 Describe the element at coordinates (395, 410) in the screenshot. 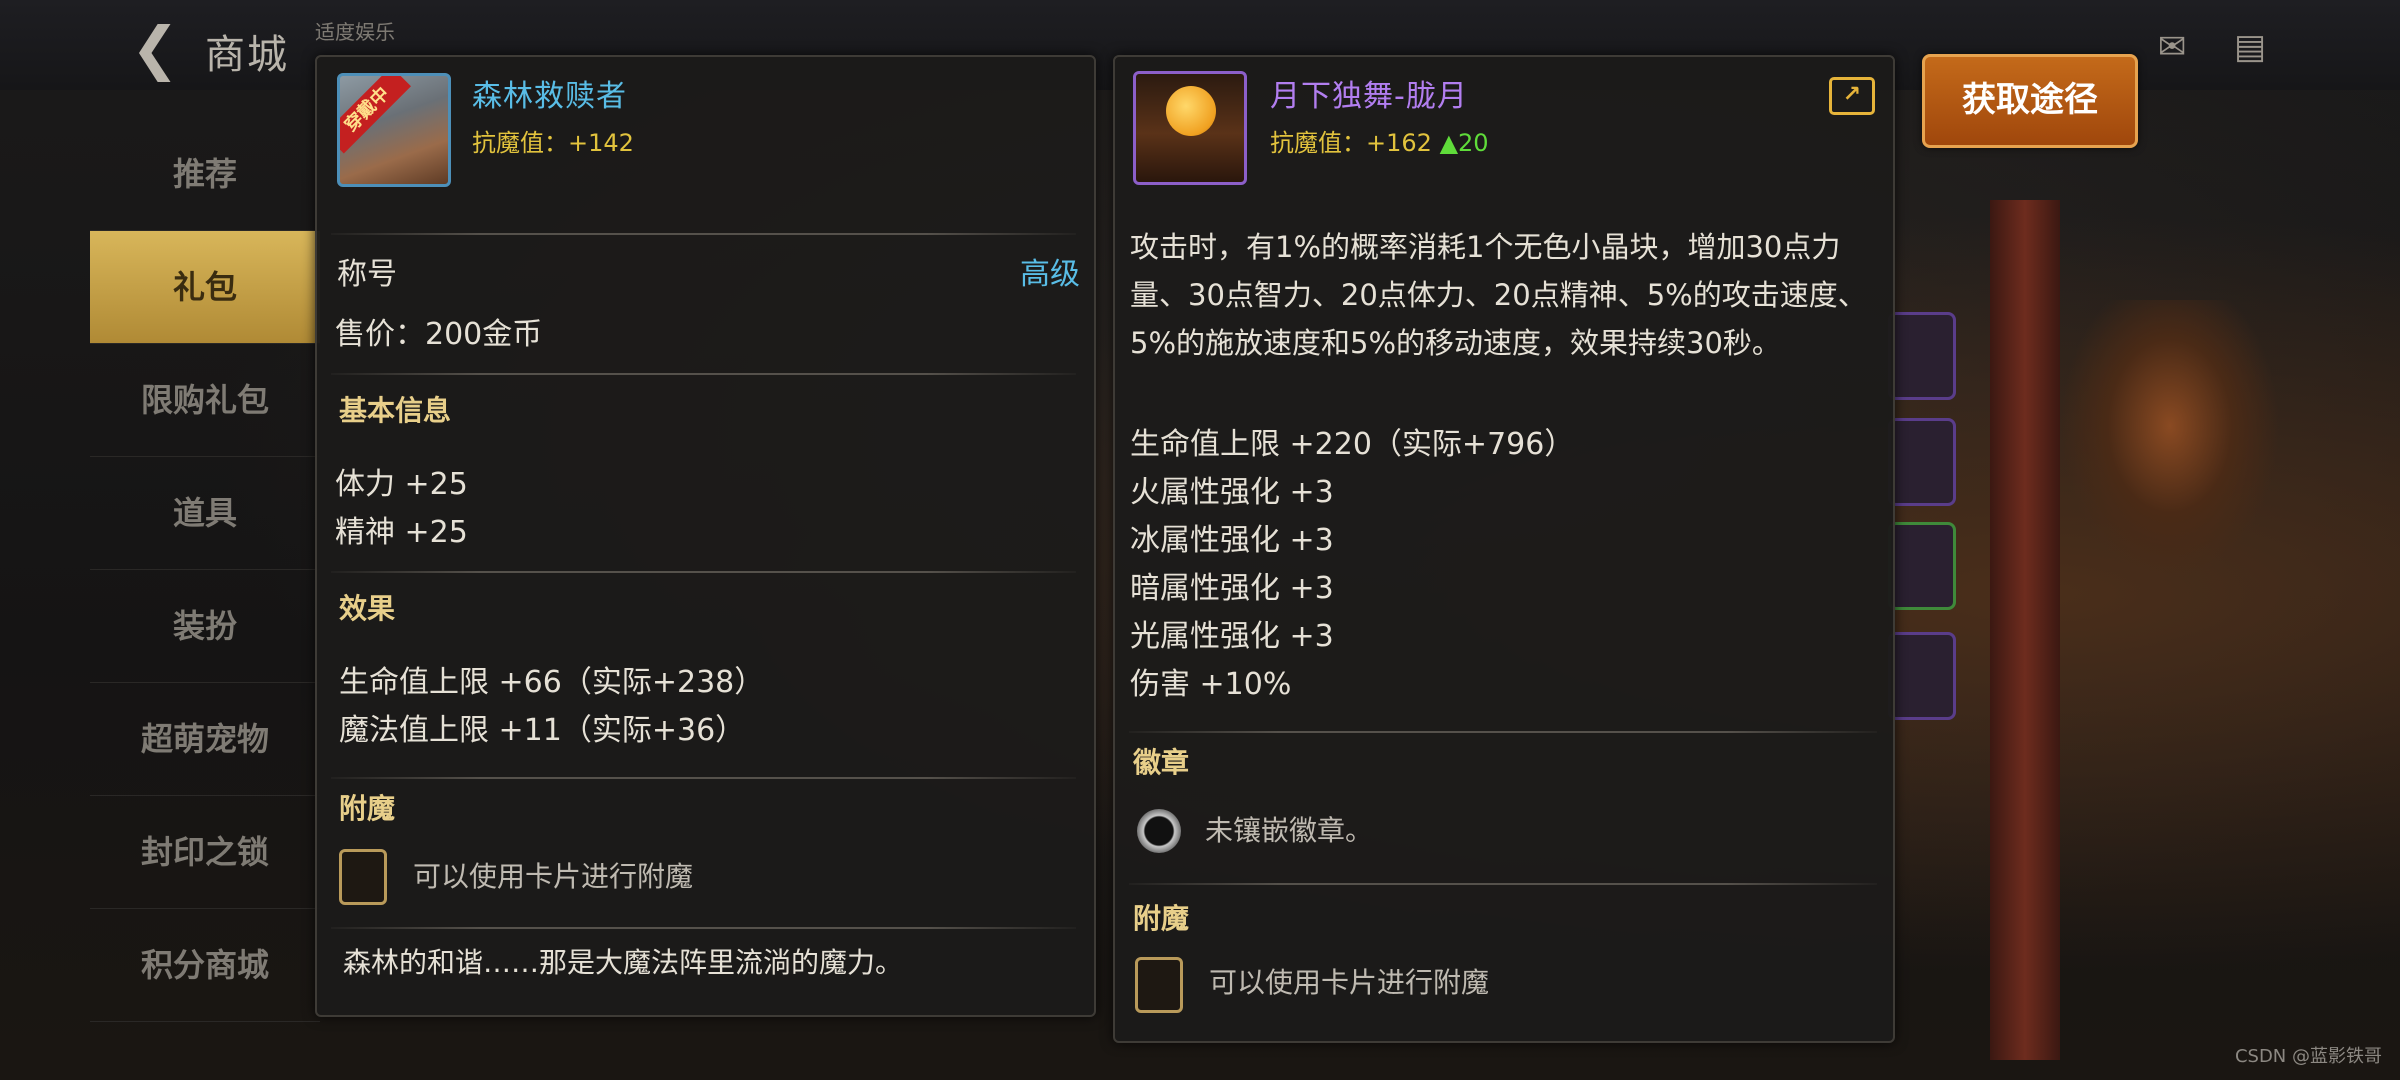

I see `basic-info-title: 基本信息` at that location.